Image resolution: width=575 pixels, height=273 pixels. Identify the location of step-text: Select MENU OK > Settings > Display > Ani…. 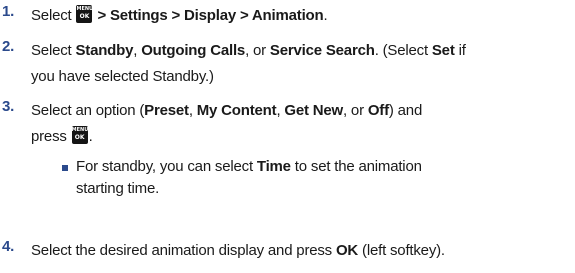
(179, 14).